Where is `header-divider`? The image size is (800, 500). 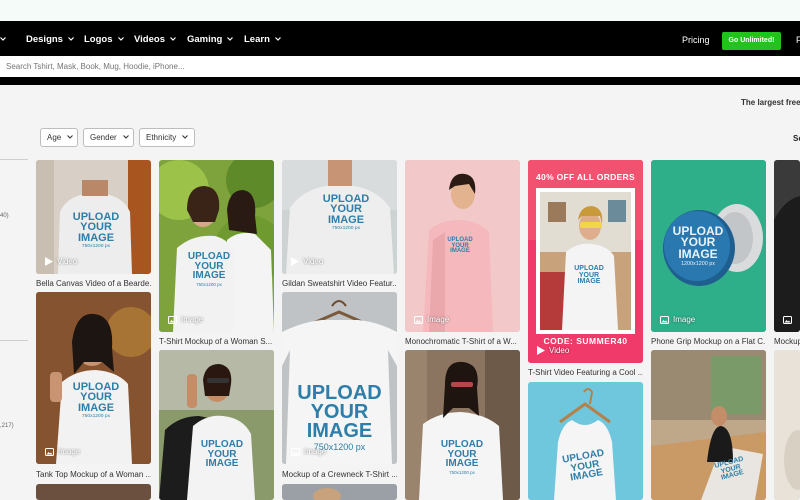 header-divider is located at coordinates (400, 81).